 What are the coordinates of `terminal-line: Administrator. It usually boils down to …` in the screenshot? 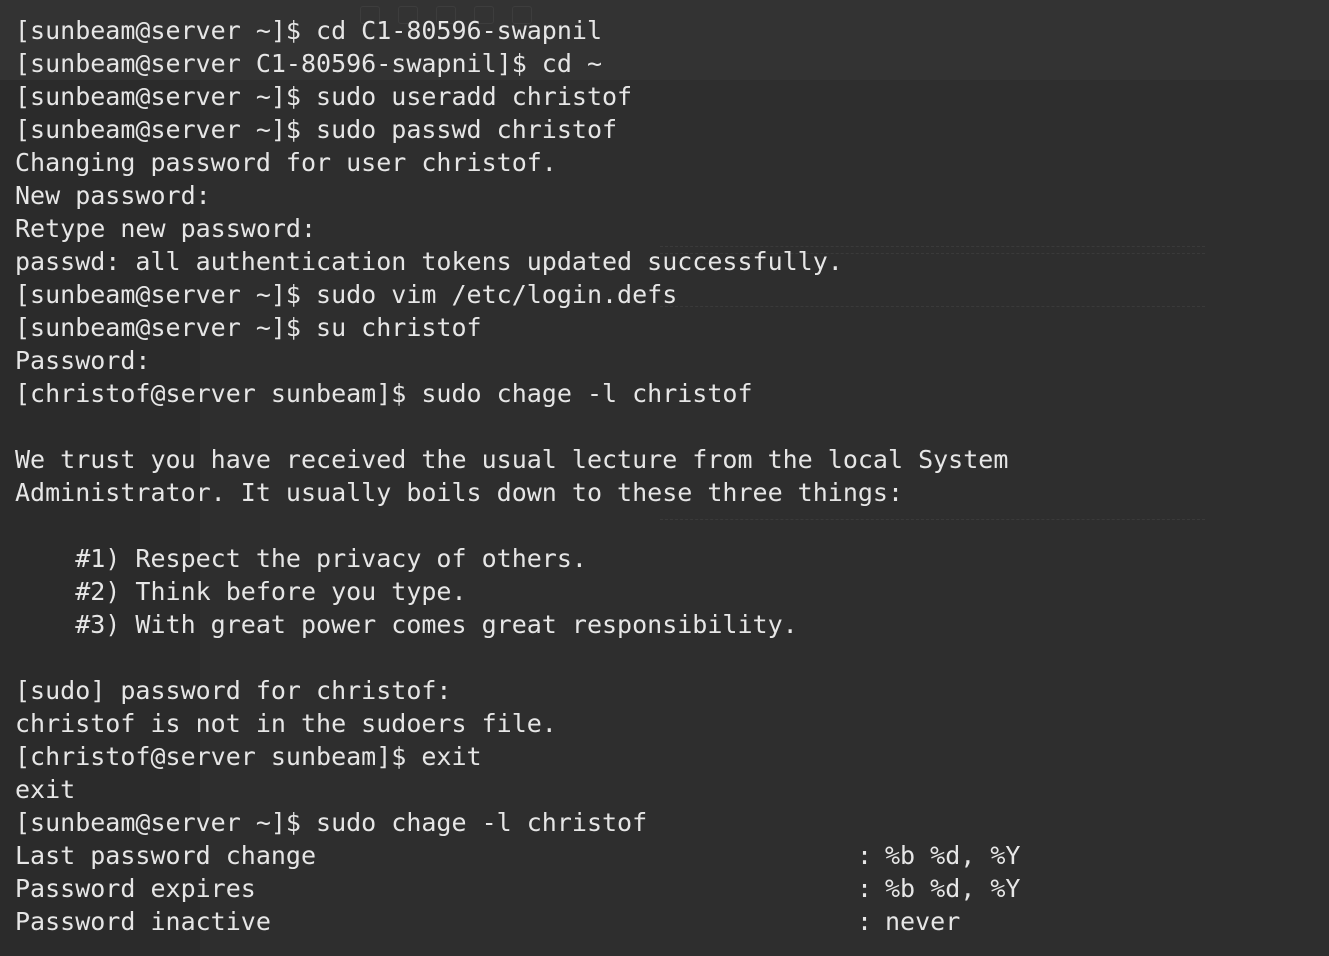 It's located at (459, 492).